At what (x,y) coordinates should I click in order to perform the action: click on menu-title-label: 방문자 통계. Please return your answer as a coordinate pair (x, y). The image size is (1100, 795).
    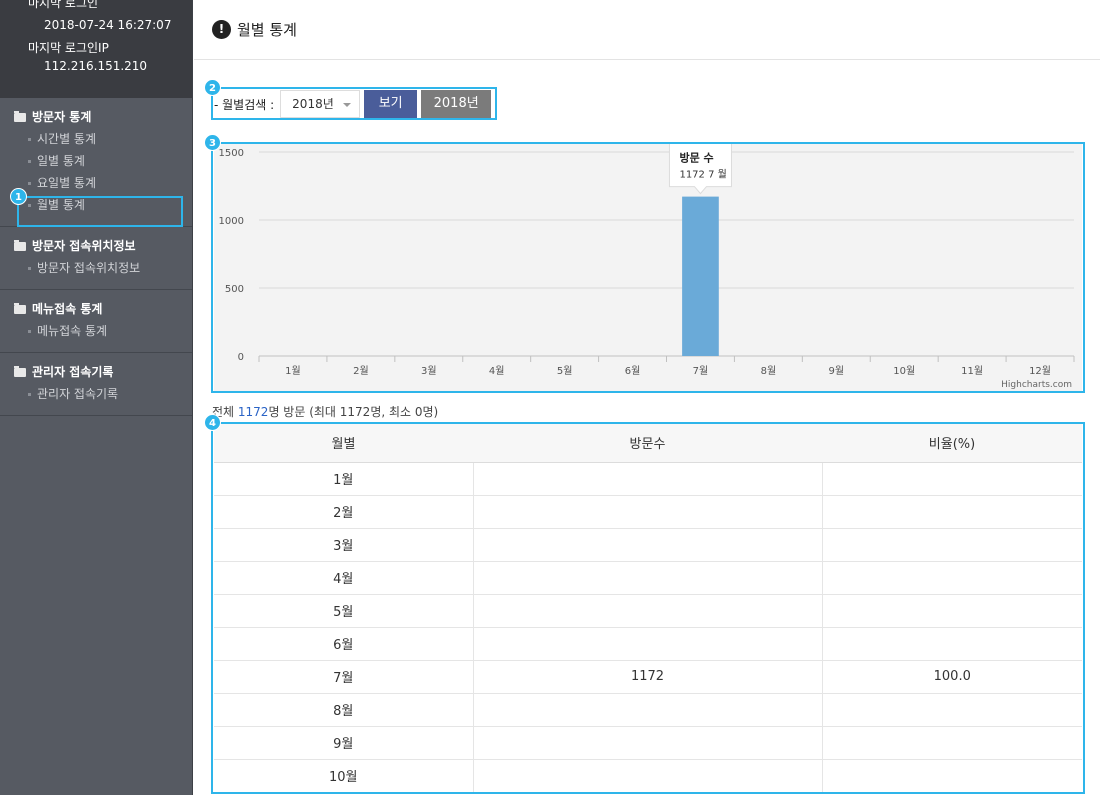
    Looking at the image, I should click on (62, 117).